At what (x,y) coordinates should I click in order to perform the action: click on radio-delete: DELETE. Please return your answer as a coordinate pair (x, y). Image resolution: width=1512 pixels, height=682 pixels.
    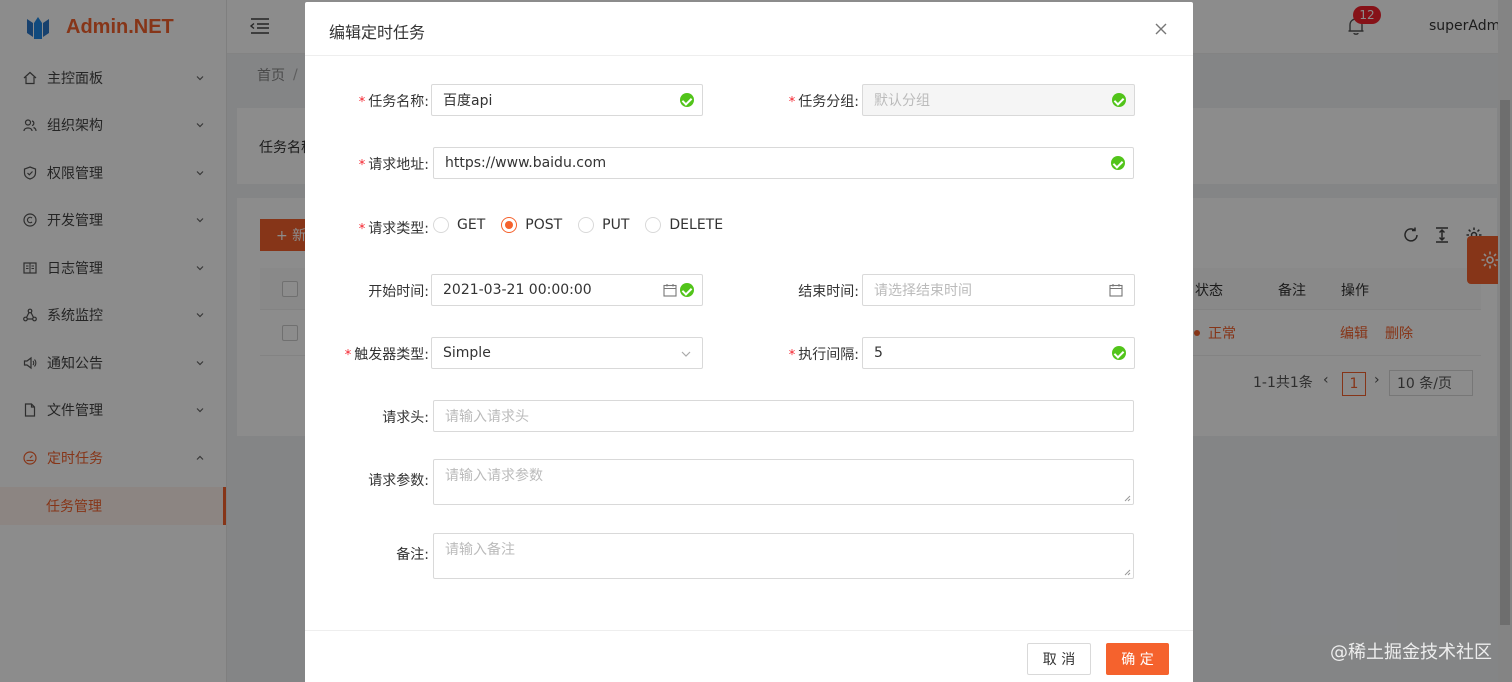
    Looking at the image, I should click on (684, 225).